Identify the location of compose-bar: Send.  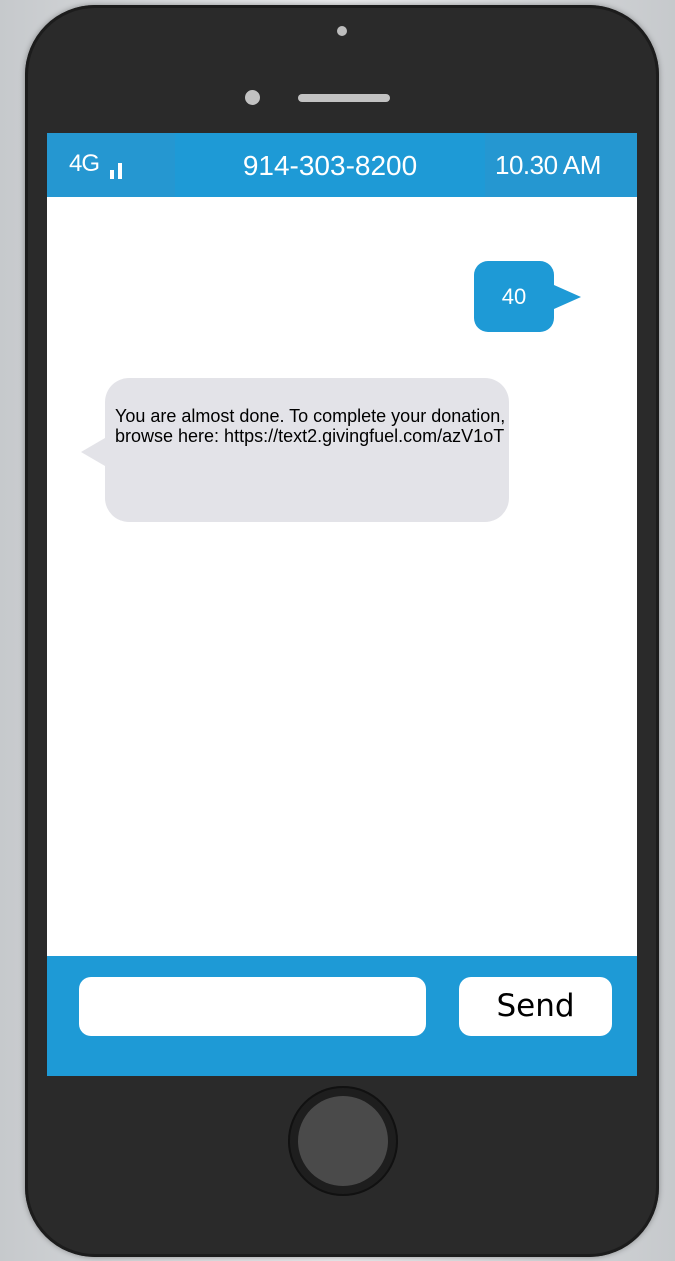
(342, 1016).